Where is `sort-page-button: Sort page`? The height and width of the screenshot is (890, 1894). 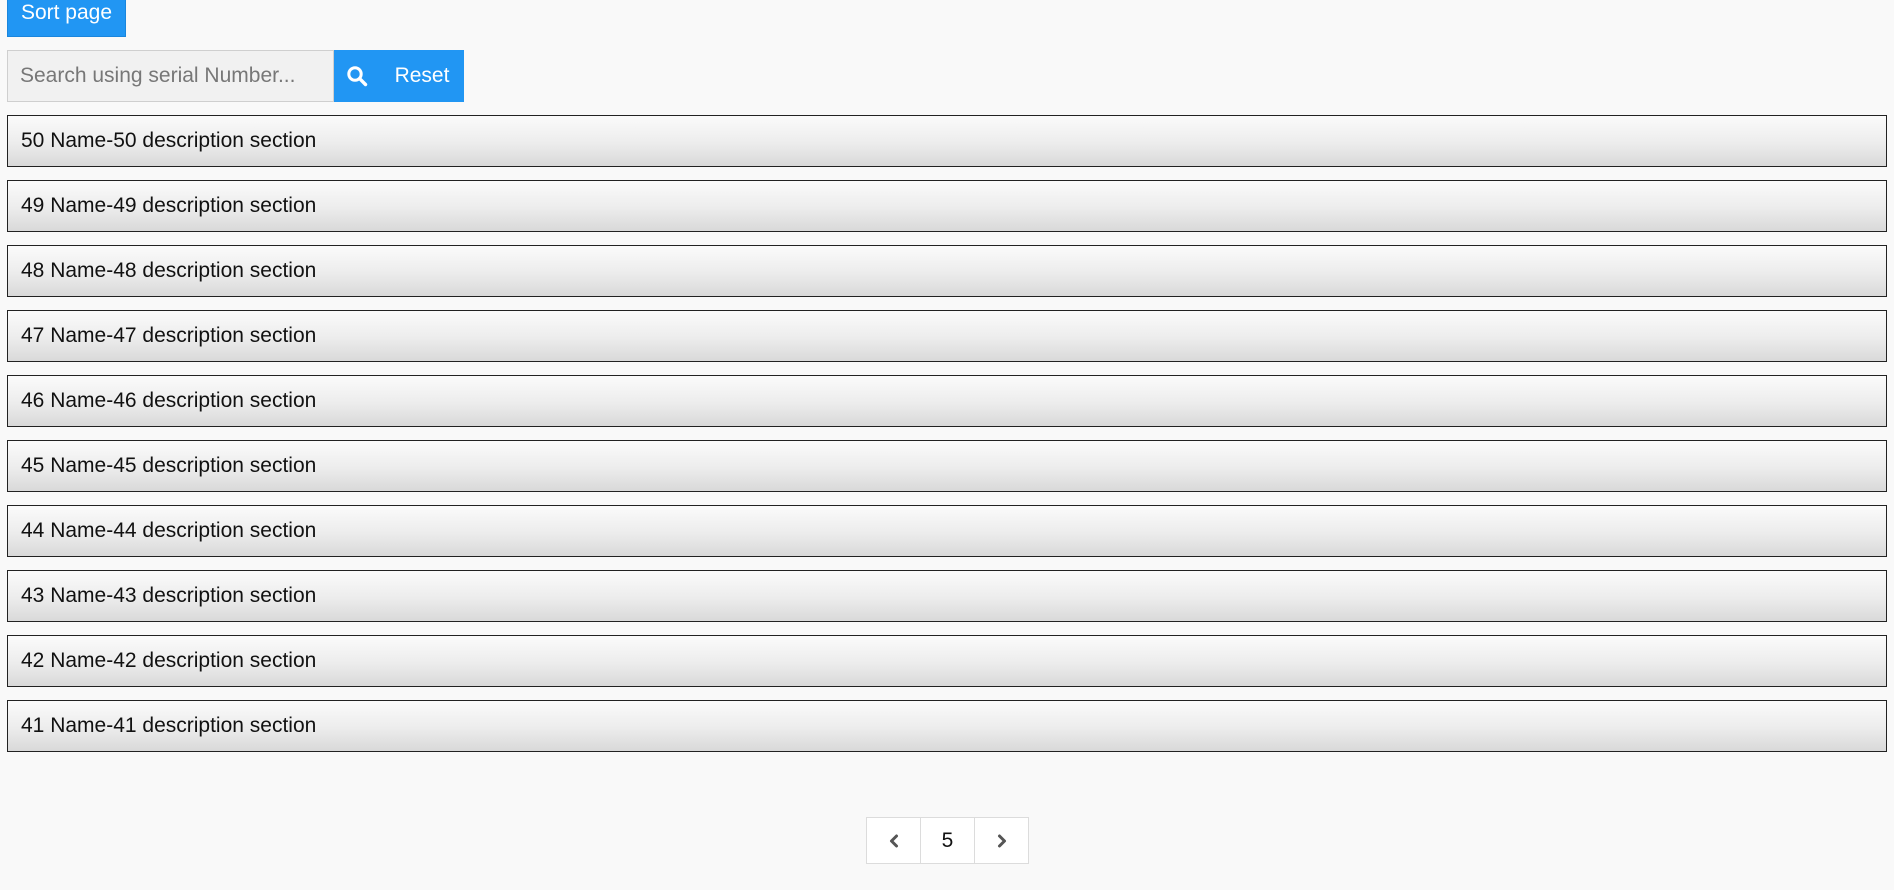 sort-page-button: Sort page is located at coordinates (66, 18).